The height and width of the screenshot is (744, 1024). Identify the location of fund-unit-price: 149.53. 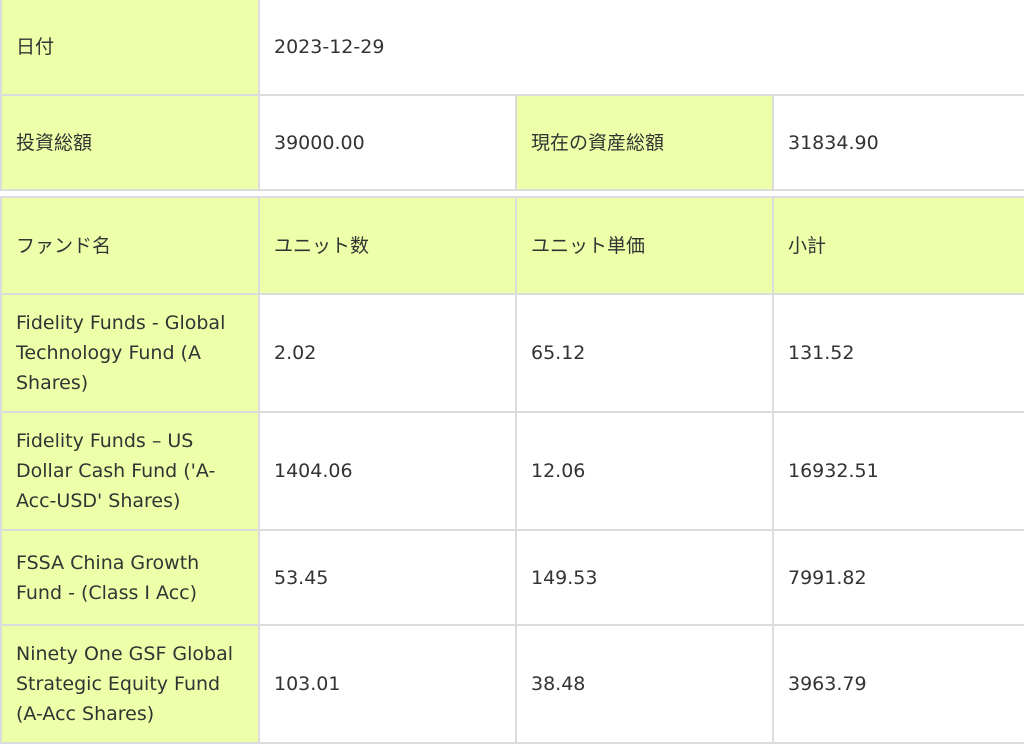
(644, 577).